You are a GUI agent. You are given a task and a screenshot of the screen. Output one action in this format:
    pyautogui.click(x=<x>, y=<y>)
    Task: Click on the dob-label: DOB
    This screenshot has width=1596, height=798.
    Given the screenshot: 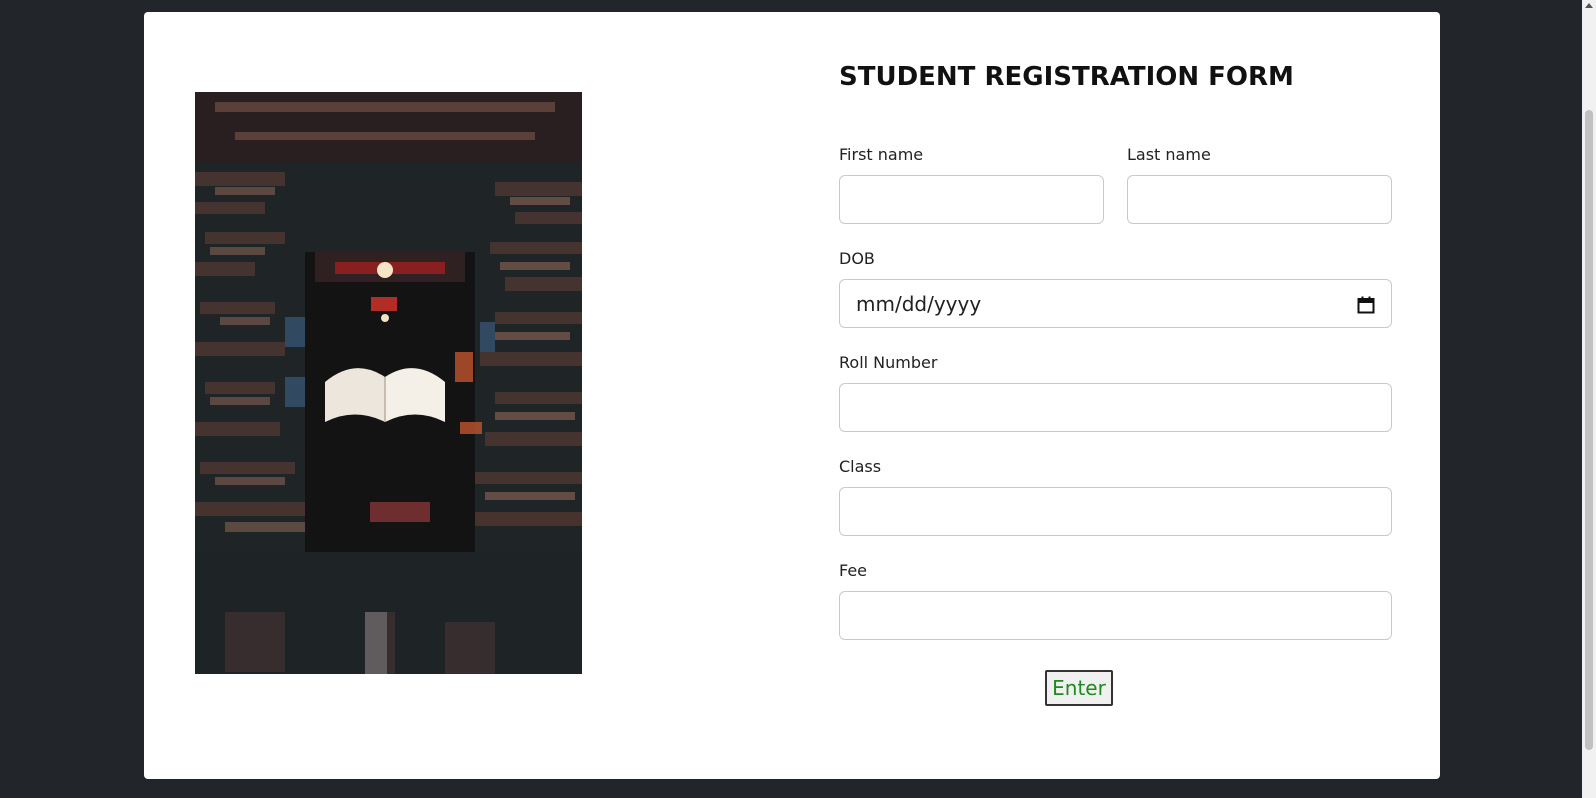 What is the action you would take?
    pyautogui.click(x=857, y=258)
    